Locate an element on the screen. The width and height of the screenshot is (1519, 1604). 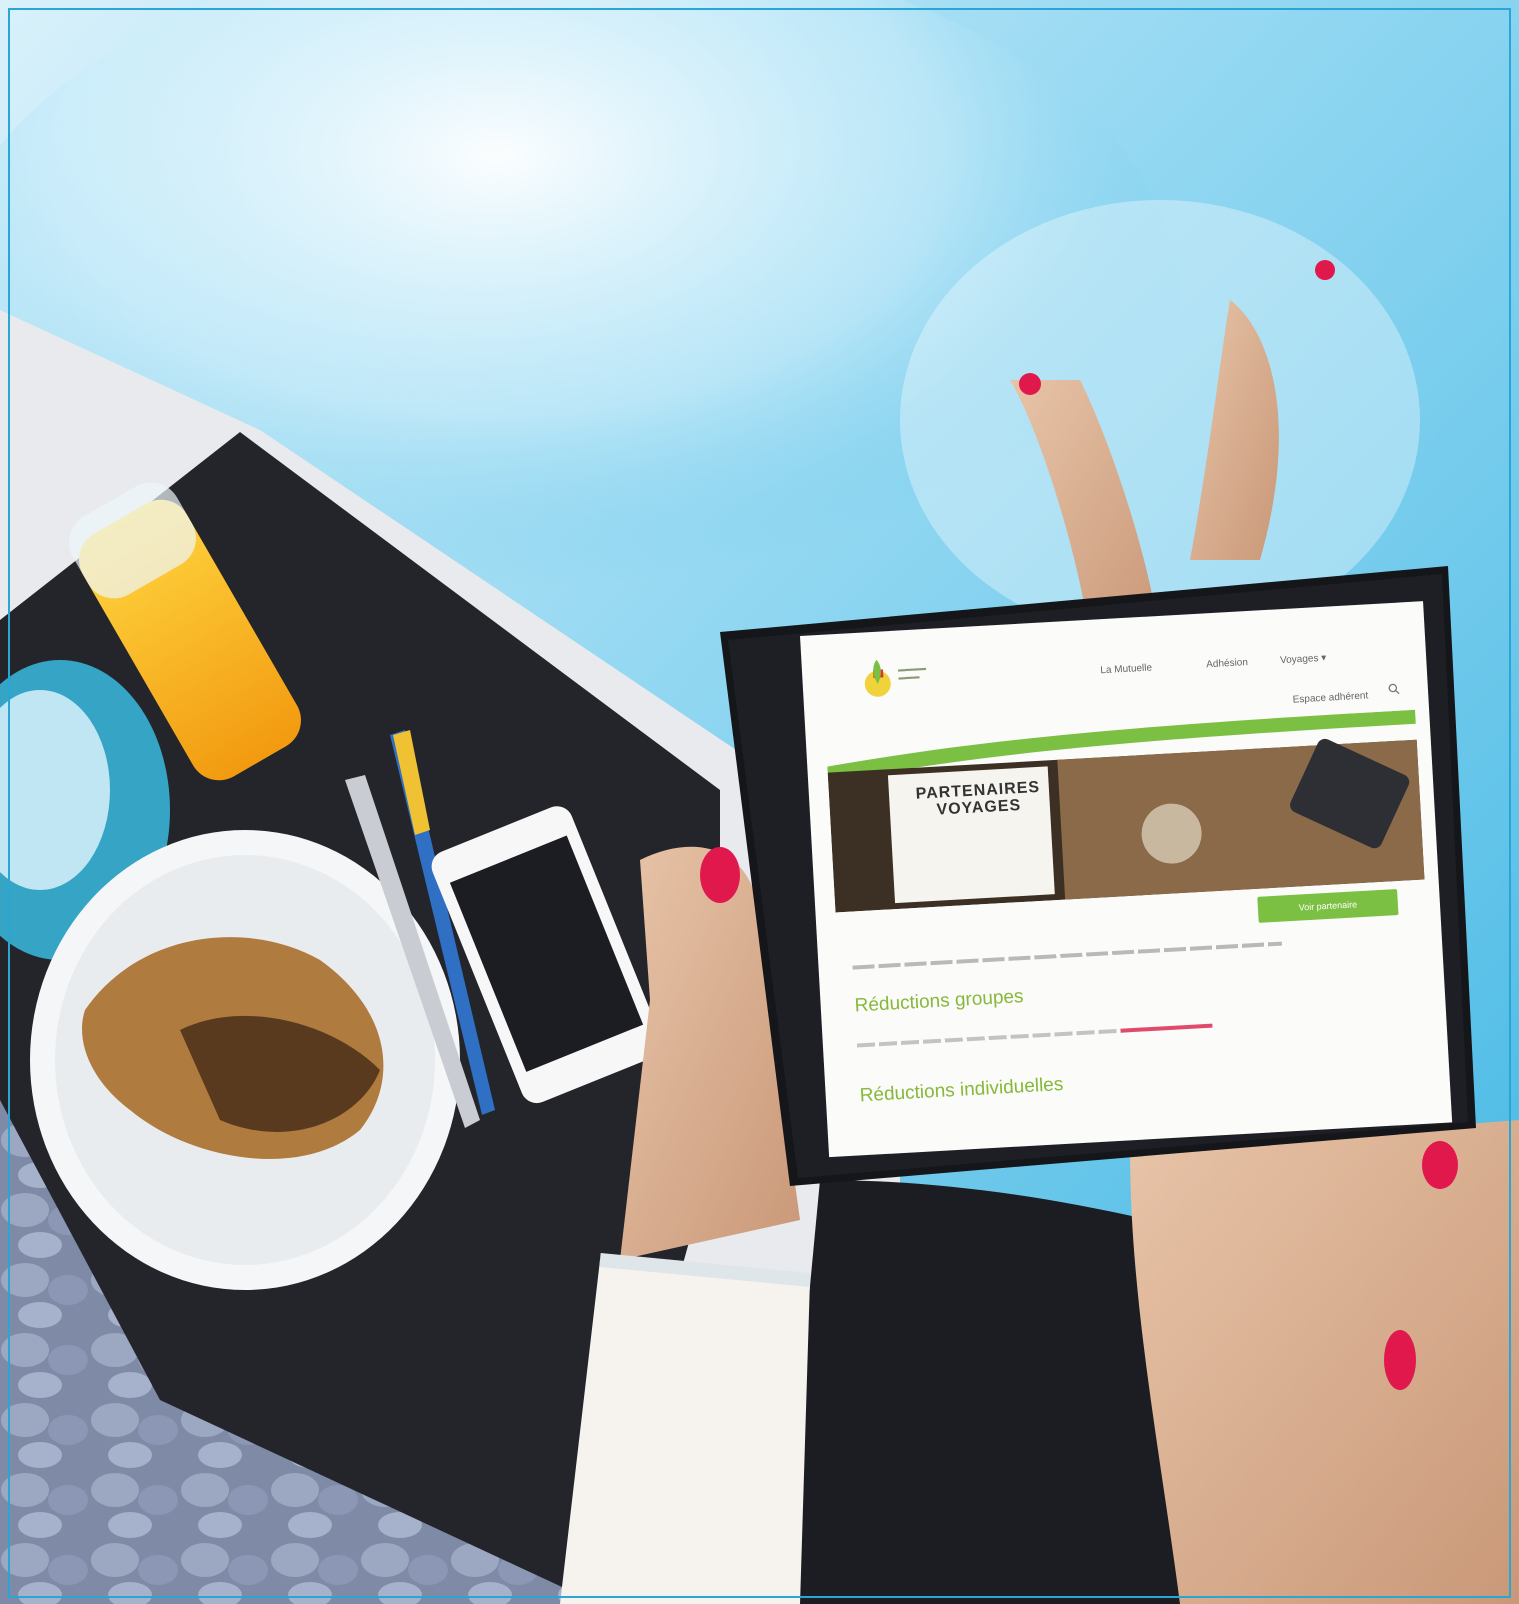
section-heading-groupes: Réductions groupes is located at coordinates (939, 1001).